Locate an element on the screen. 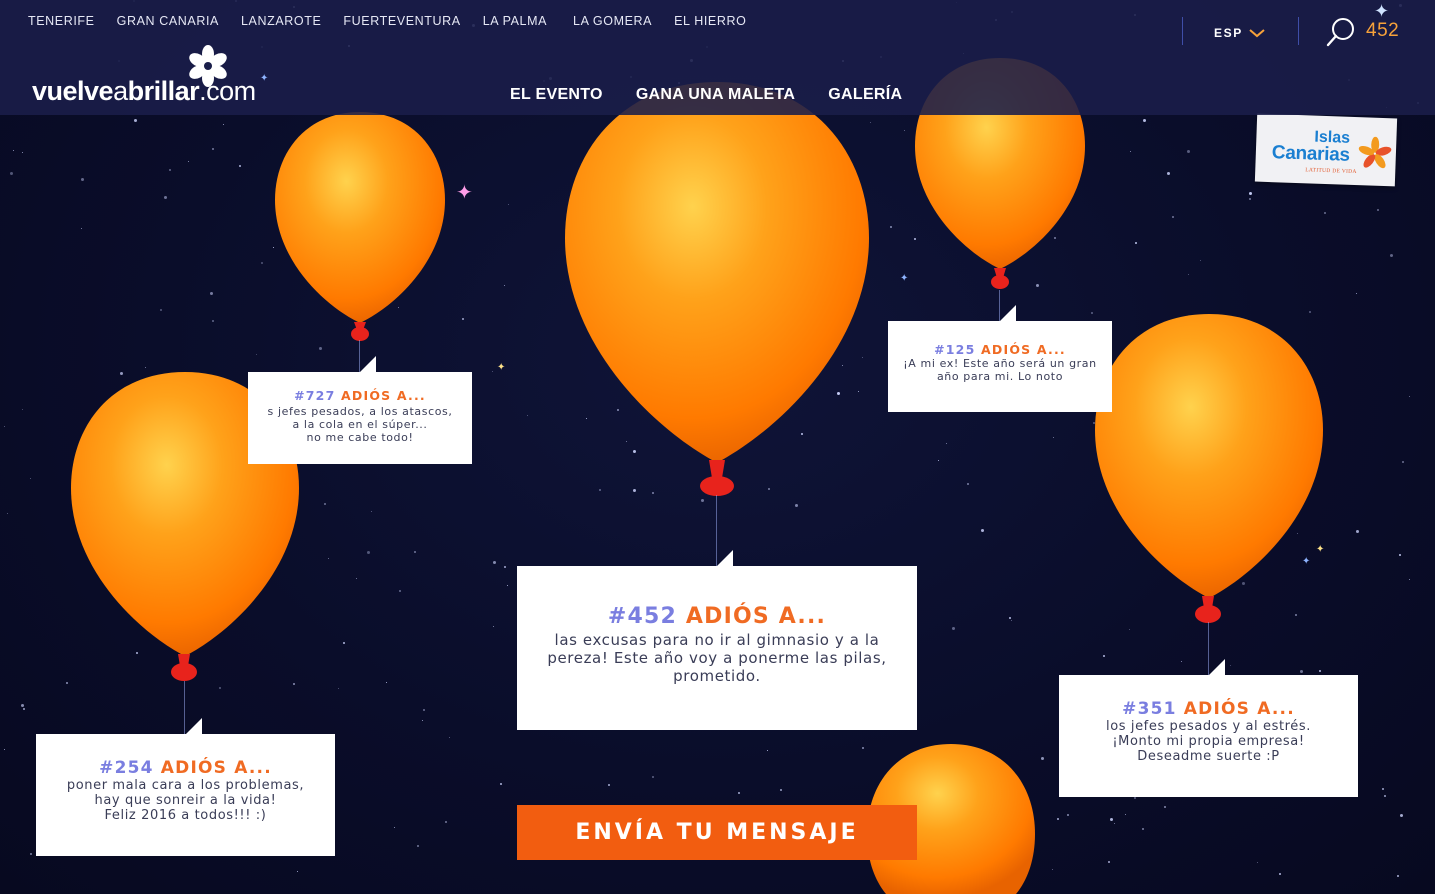  send-message-button: ENVÍA TU MENSAJE is located at coordinates (717, 832).